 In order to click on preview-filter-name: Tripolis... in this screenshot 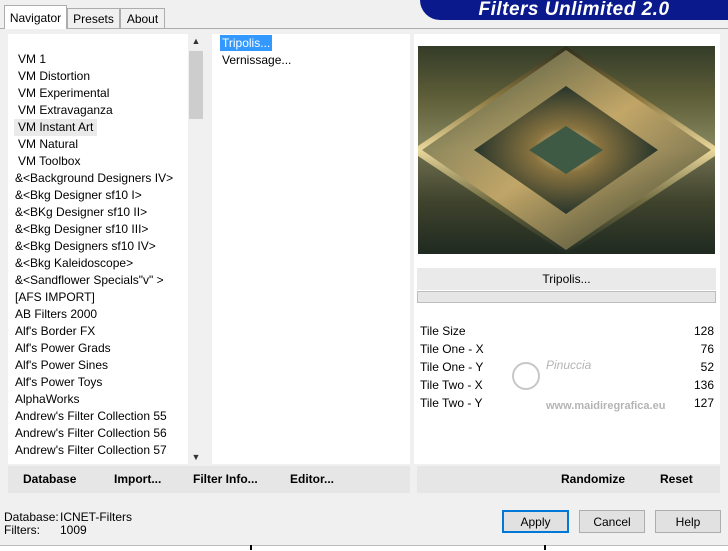, I will do `click(566, 279)`.